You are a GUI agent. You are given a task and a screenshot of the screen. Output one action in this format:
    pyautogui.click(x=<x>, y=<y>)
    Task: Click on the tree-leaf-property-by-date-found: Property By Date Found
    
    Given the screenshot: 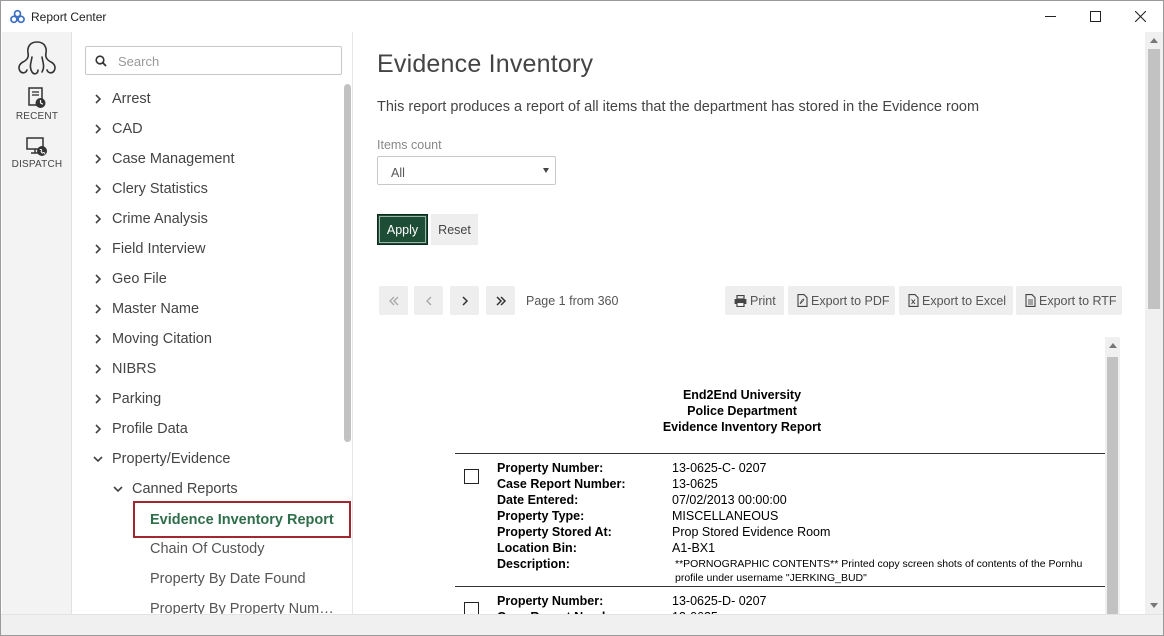 What is the action you would take?
    pyautogui.click(x=228, y=579)
    